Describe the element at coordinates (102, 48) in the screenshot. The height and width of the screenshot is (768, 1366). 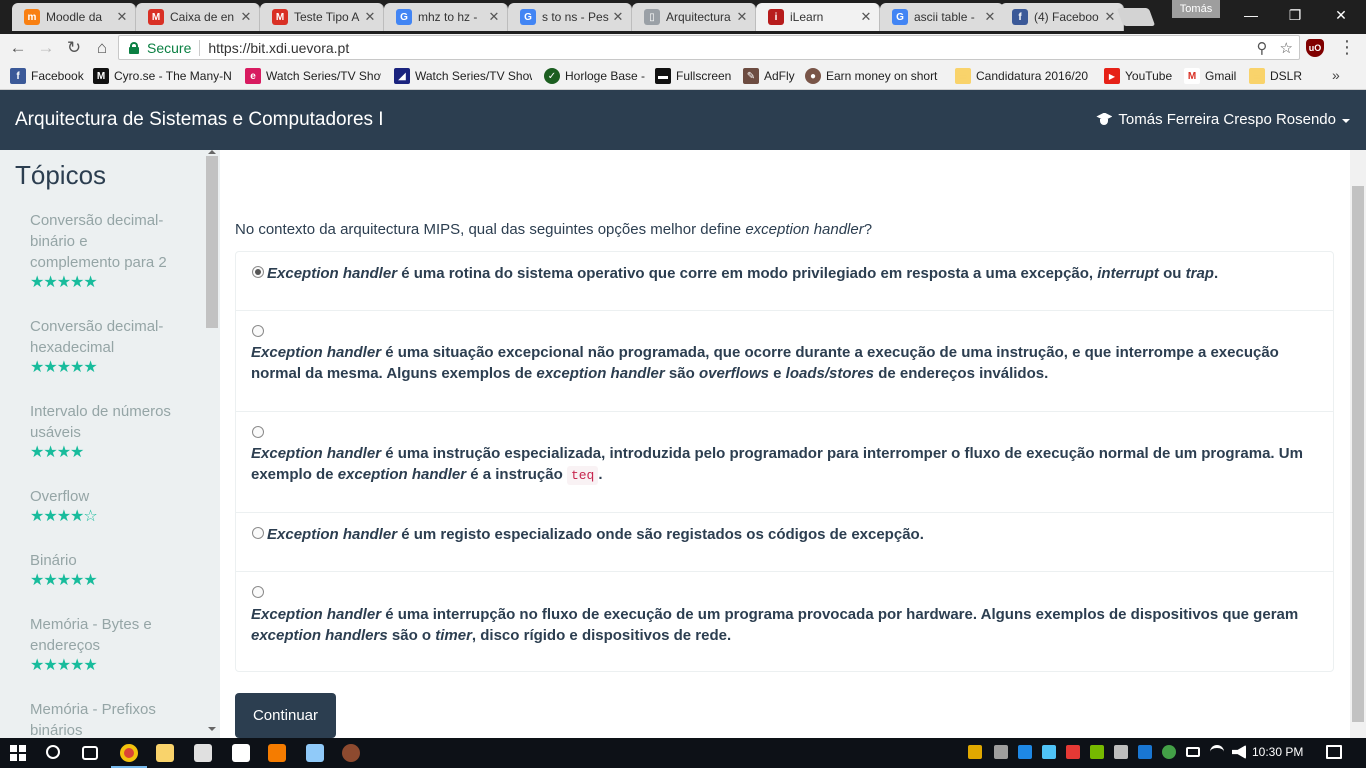
I see `home-icon: ⌂` at that location.